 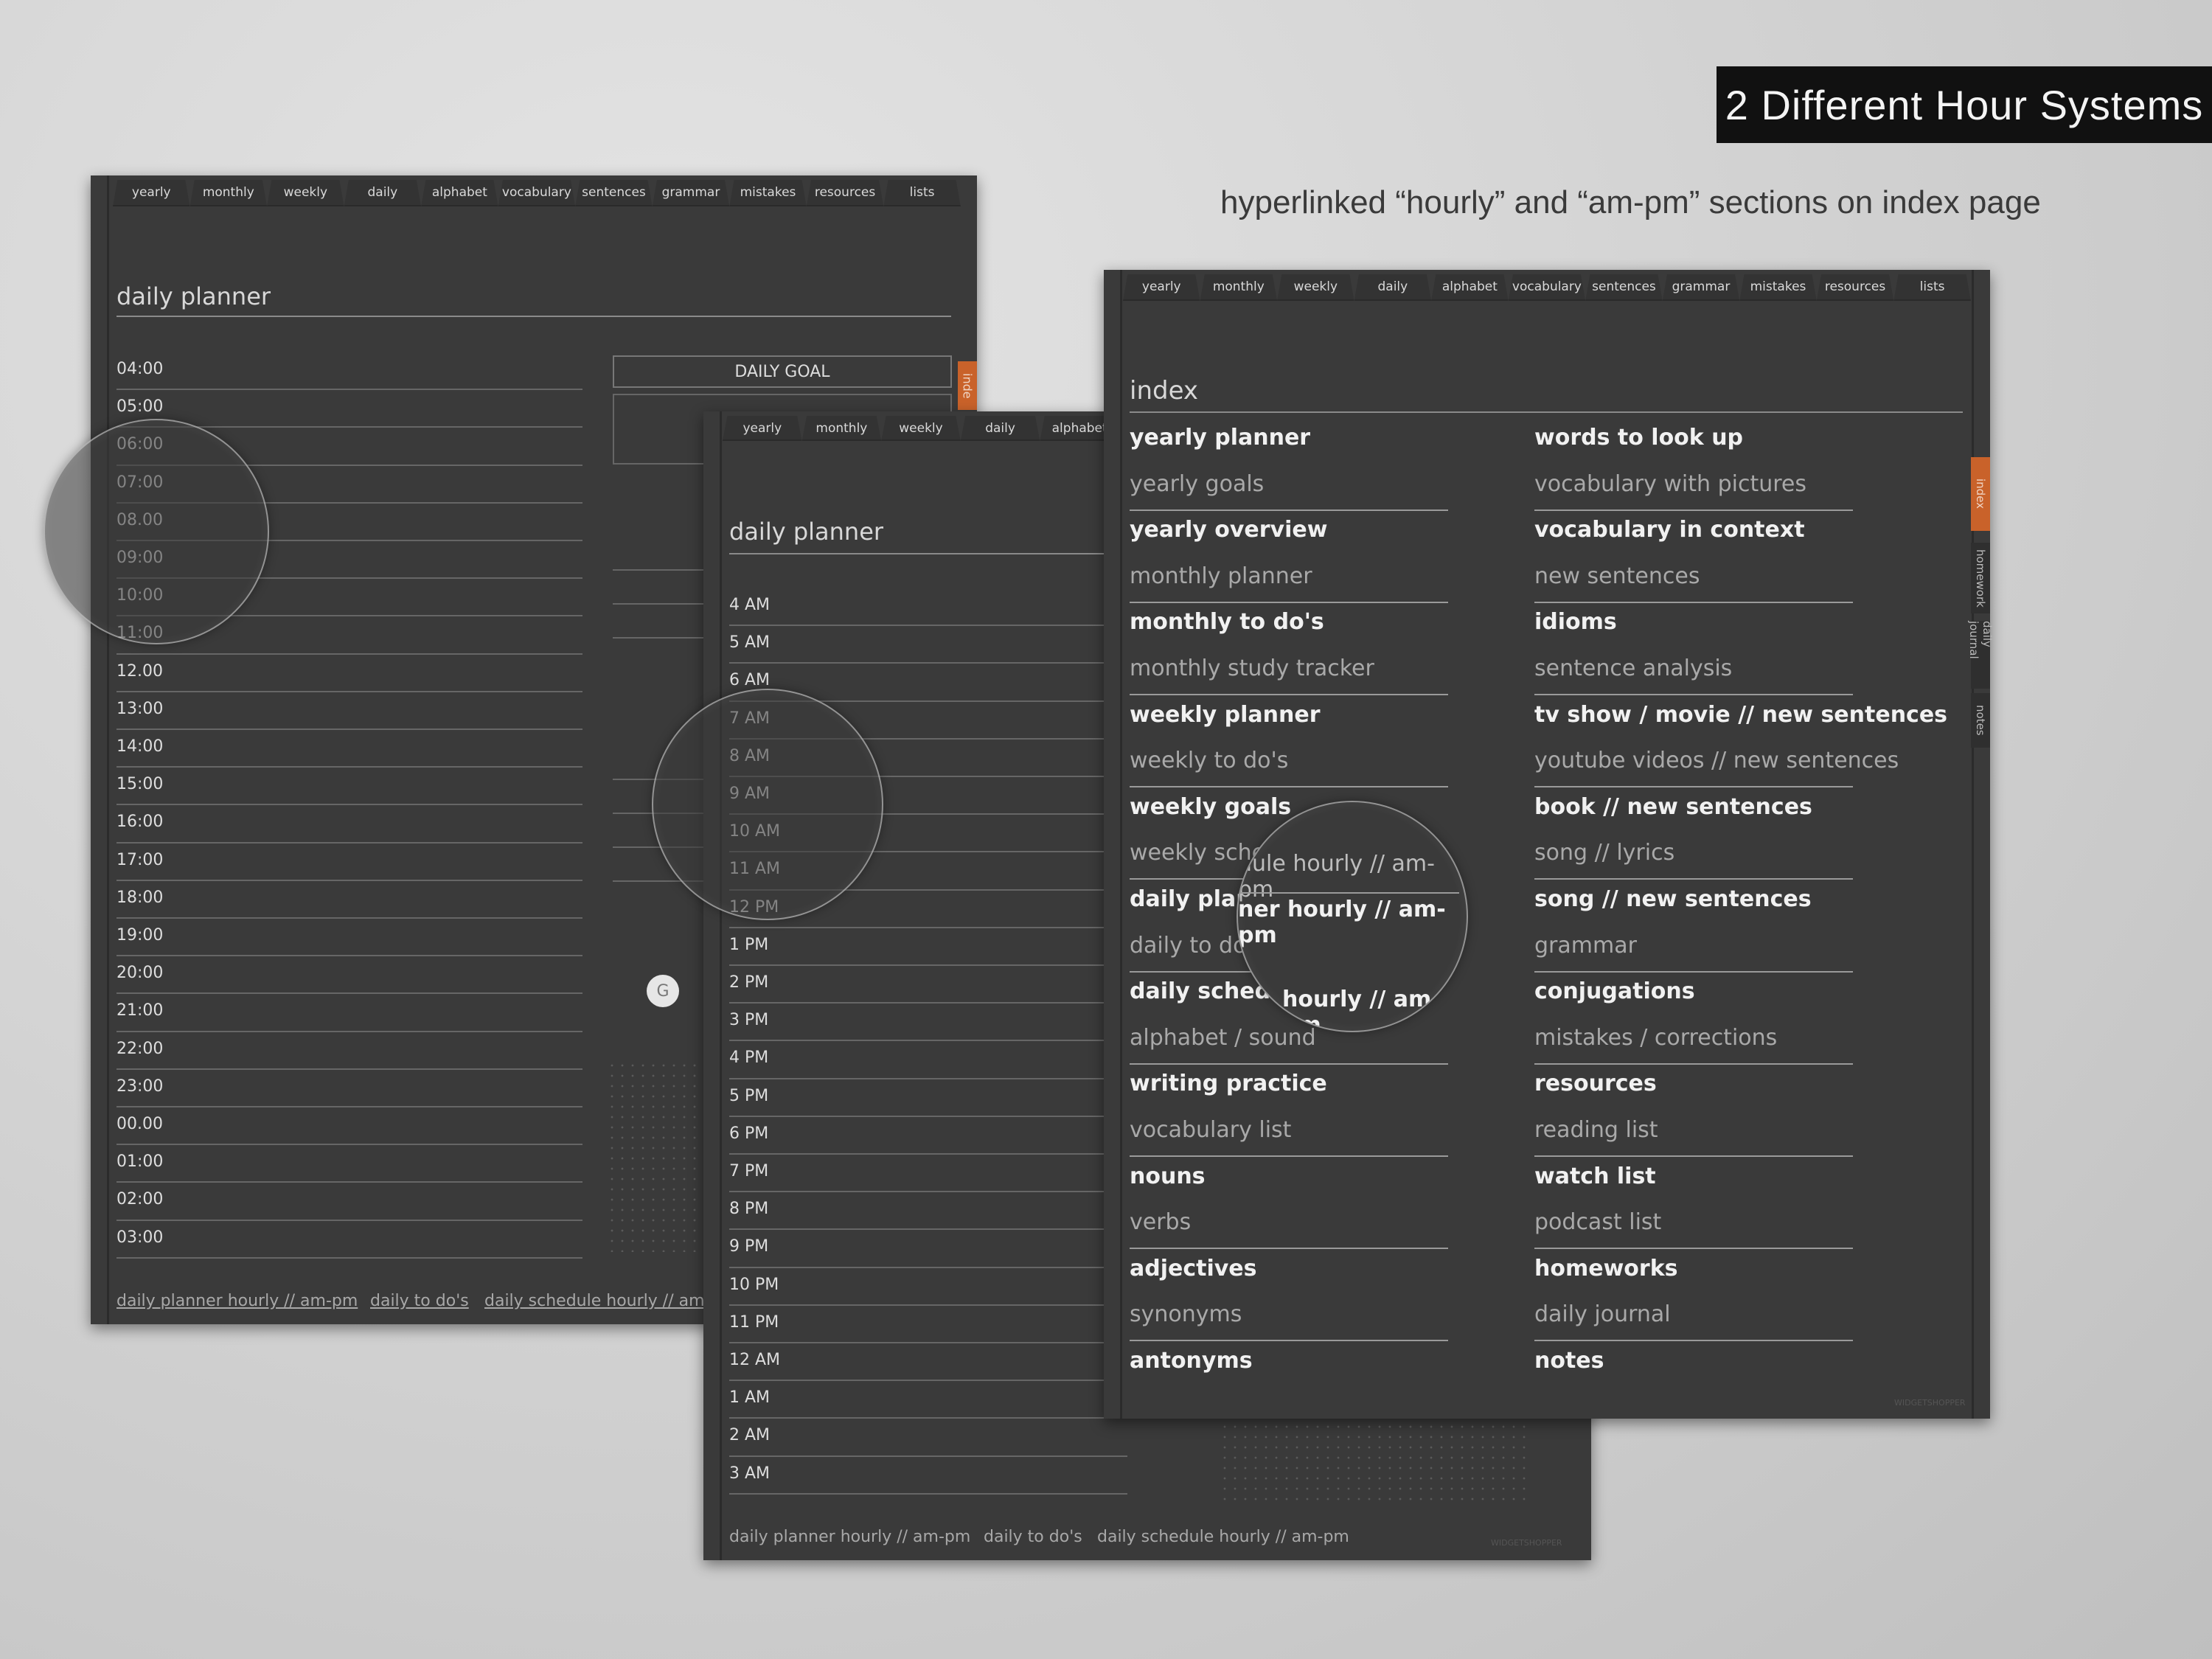 I want to click on index-link: idioms, so click(x=1575, y=622).